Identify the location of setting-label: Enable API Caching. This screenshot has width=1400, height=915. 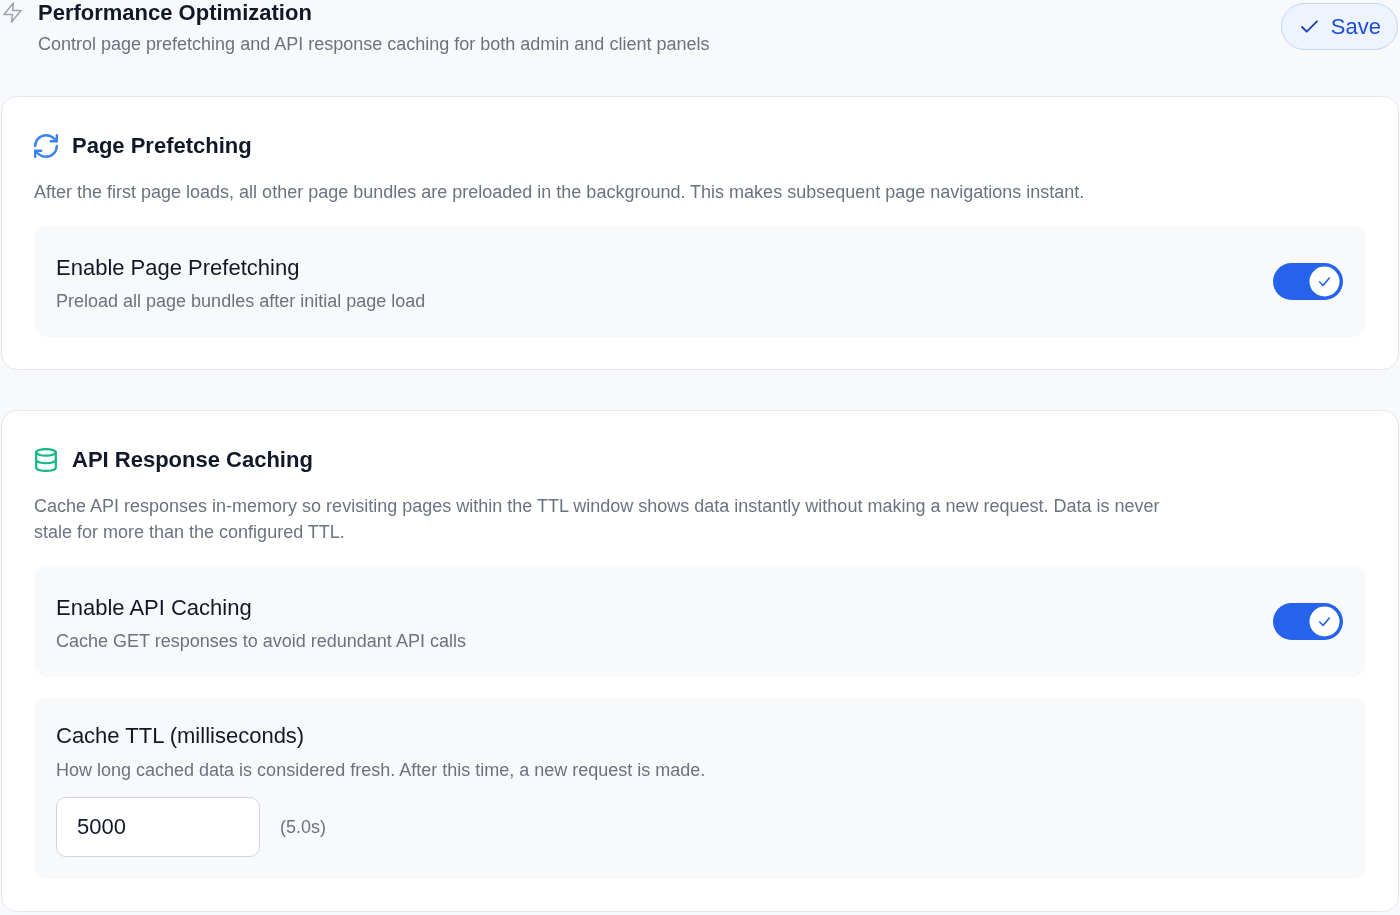
(154, 608).